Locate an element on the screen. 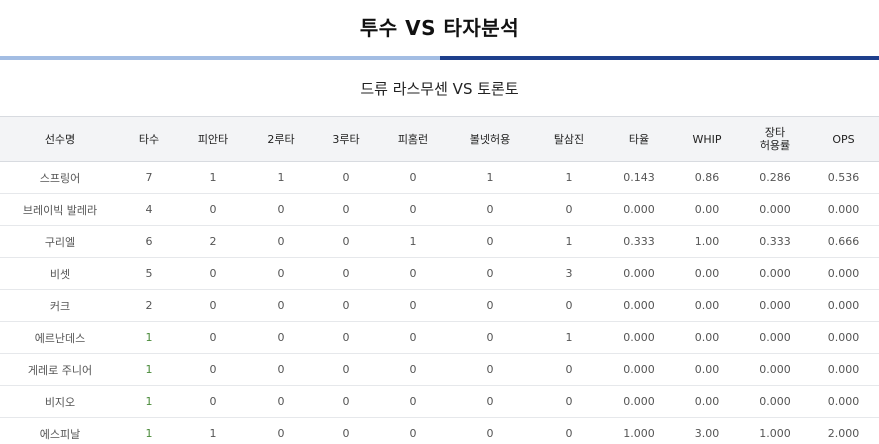 This screenshot has height=444, width=879. column-header: 3루타 is located at coordinates (346, 139).